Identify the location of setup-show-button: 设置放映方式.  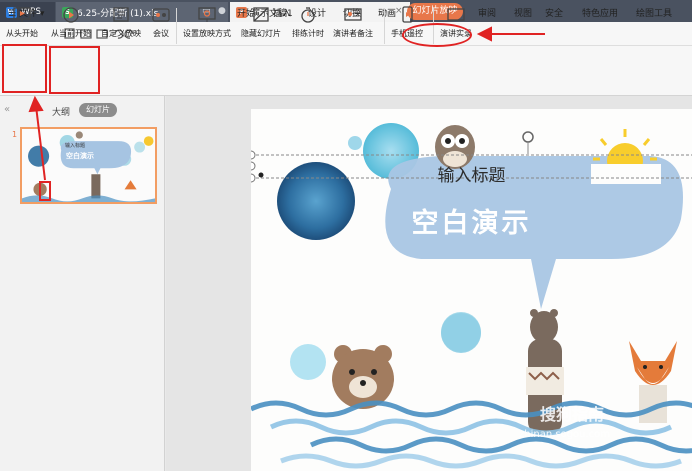
(207, 22).